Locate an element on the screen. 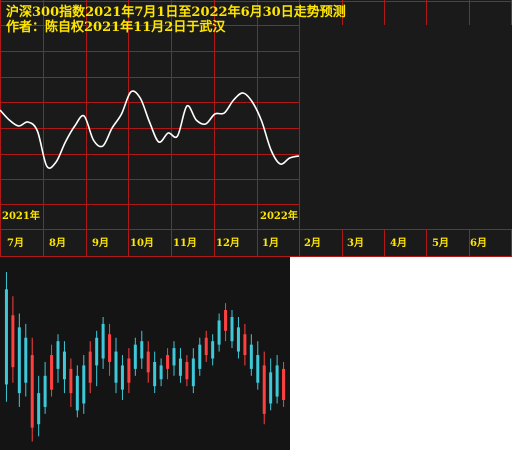  chart-title: 沪深300指数2021年7月1日至2022年6月30日走势预测 is located at coordinates (176, 12).